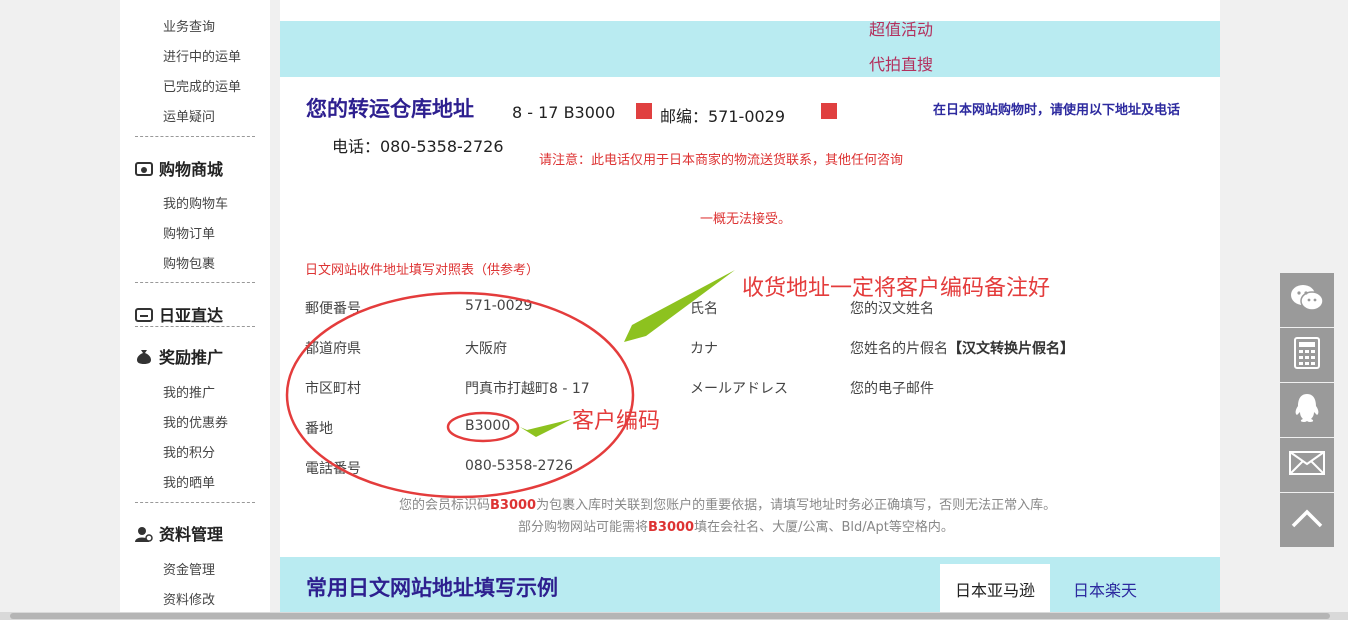  I want to click on address-line: 8 - 17 B3000, so click(564, 112).